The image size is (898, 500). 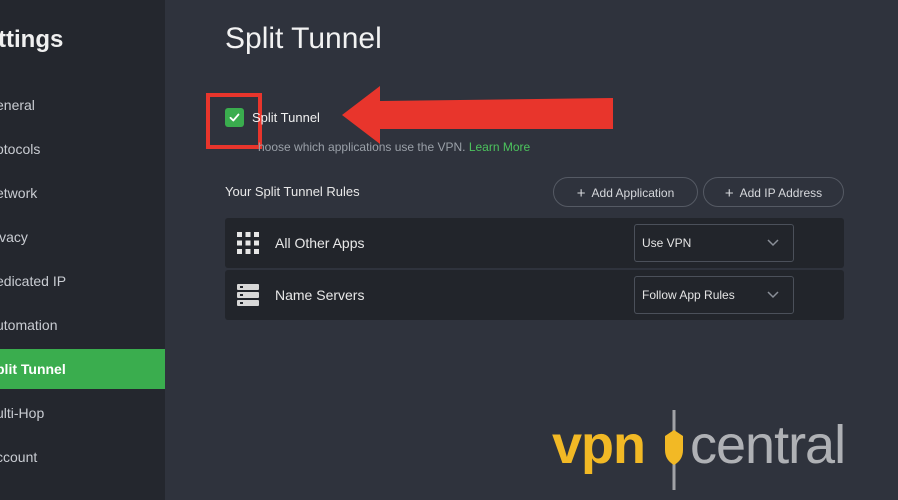 I want to click on grid-icon, so click(x=248, y=243).